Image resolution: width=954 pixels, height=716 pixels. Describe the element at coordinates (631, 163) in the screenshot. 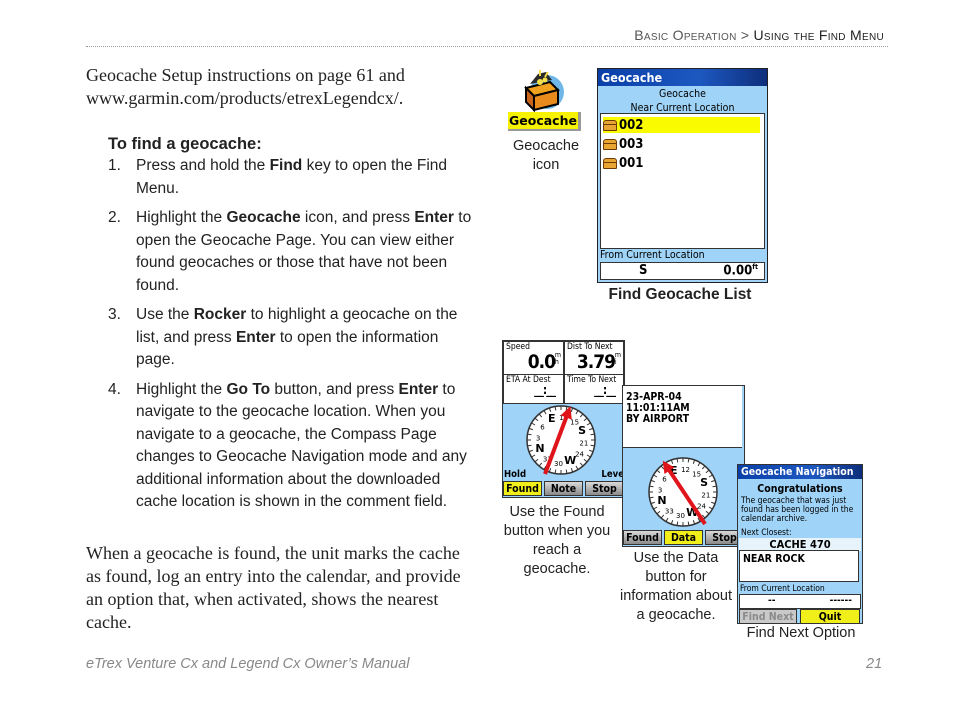

I see `geocache-name: 001` at that location.